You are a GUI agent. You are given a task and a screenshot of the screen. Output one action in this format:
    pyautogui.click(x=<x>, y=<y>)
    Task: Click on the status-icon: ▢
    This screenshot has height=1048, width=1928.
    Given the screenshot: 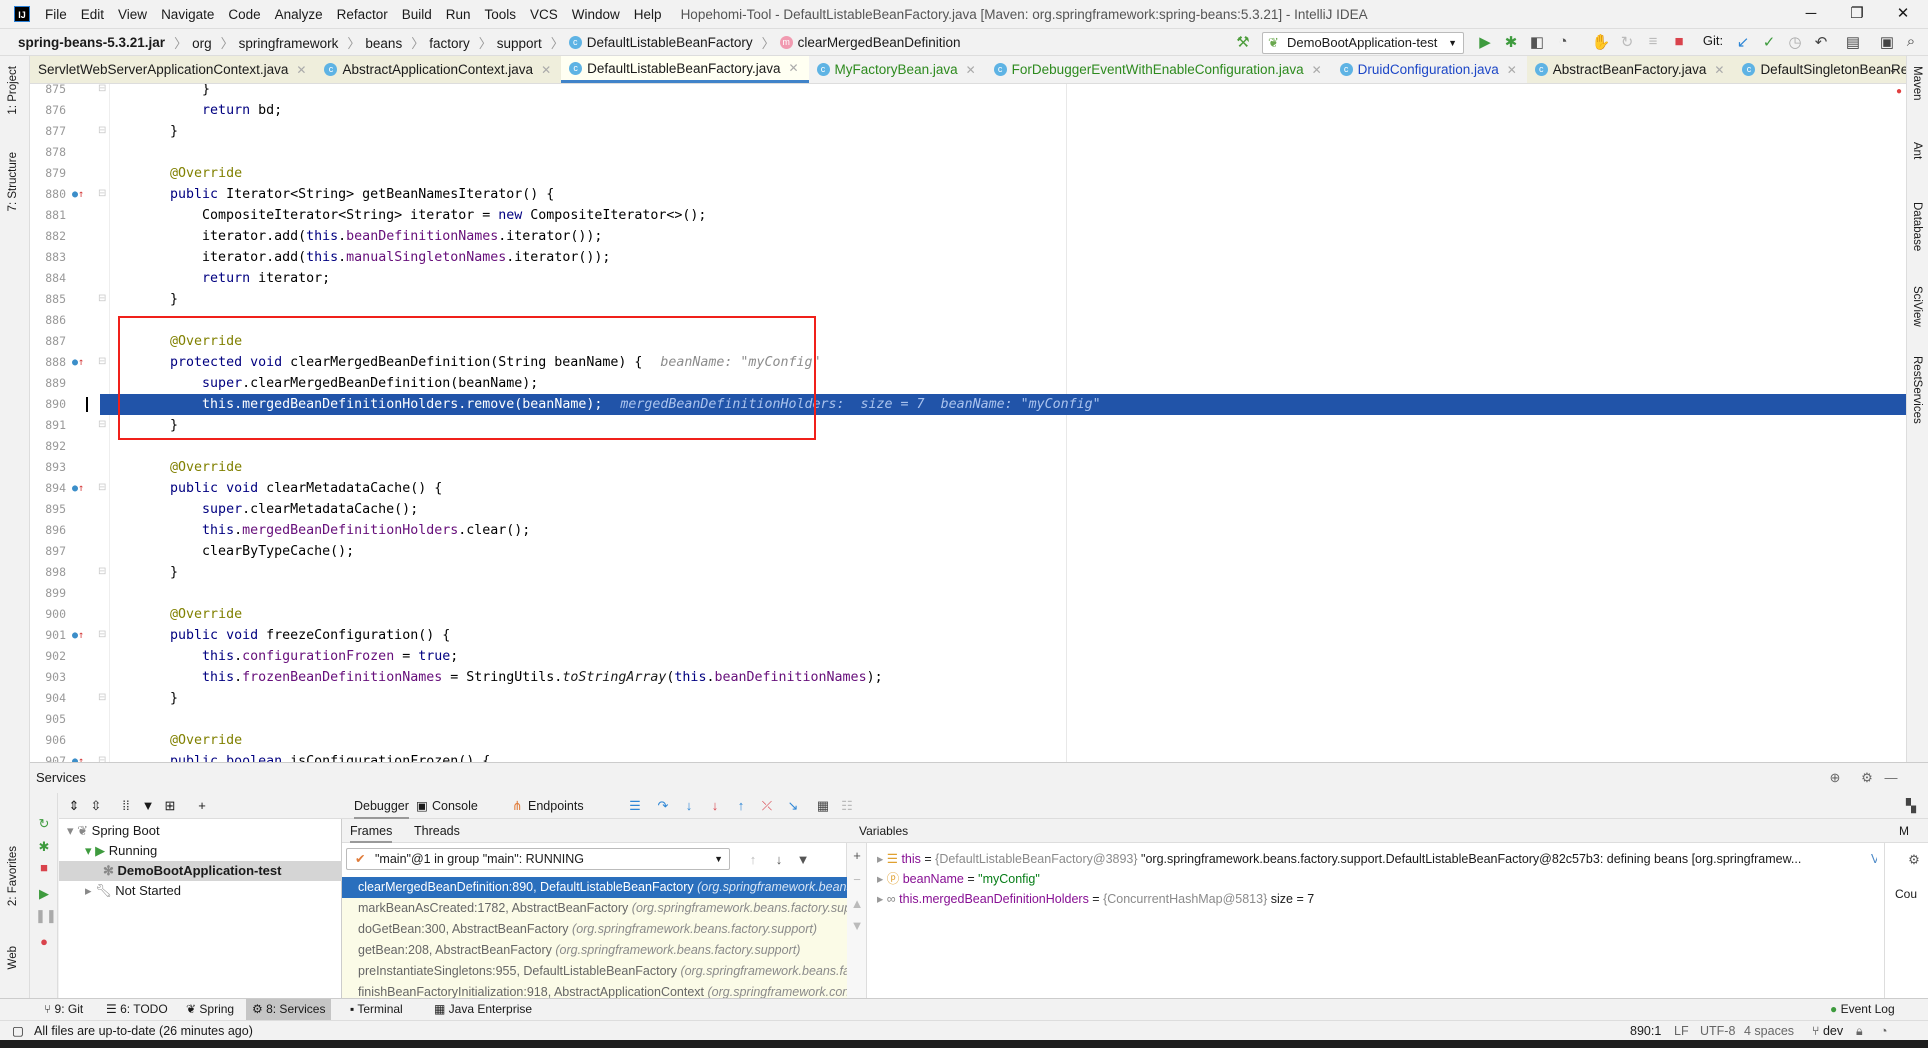 What is the action you would take?
    pyautogui.click(x=18, y=1031)
    